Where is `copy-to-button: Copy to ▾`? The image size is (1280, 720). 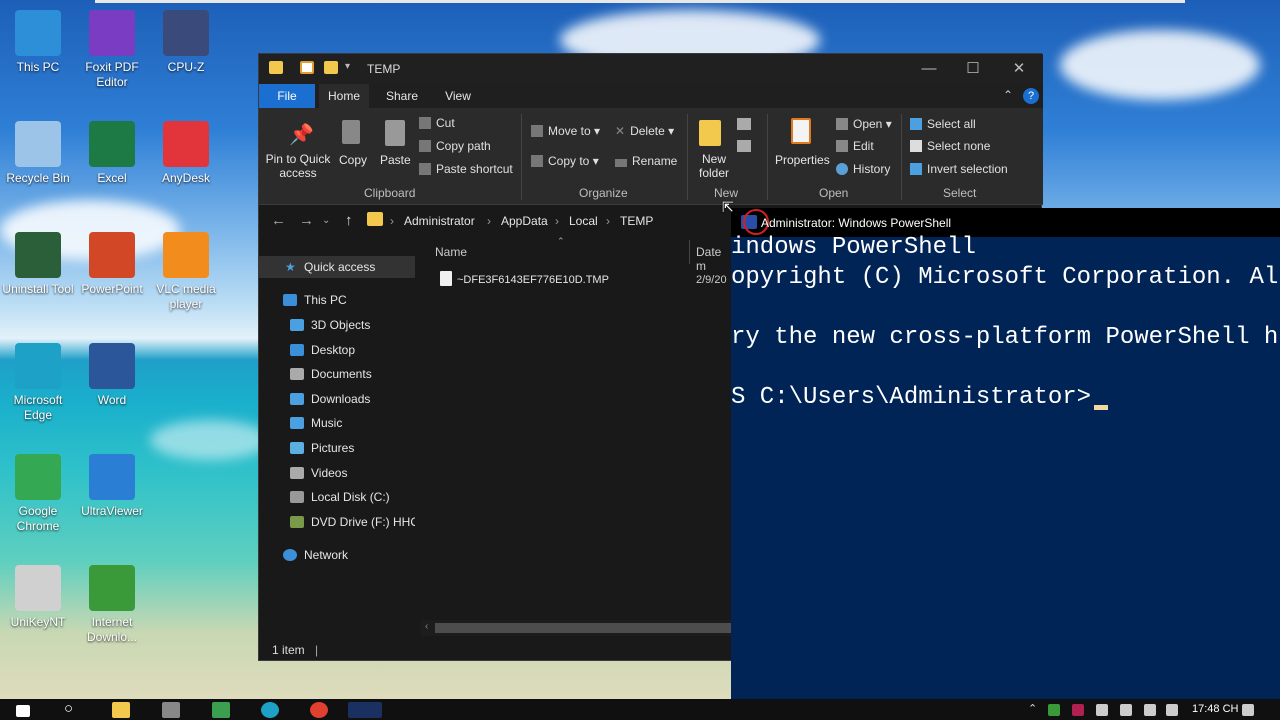 copy-to-button: Copy to ▾ is located at coordinates (565, 161).